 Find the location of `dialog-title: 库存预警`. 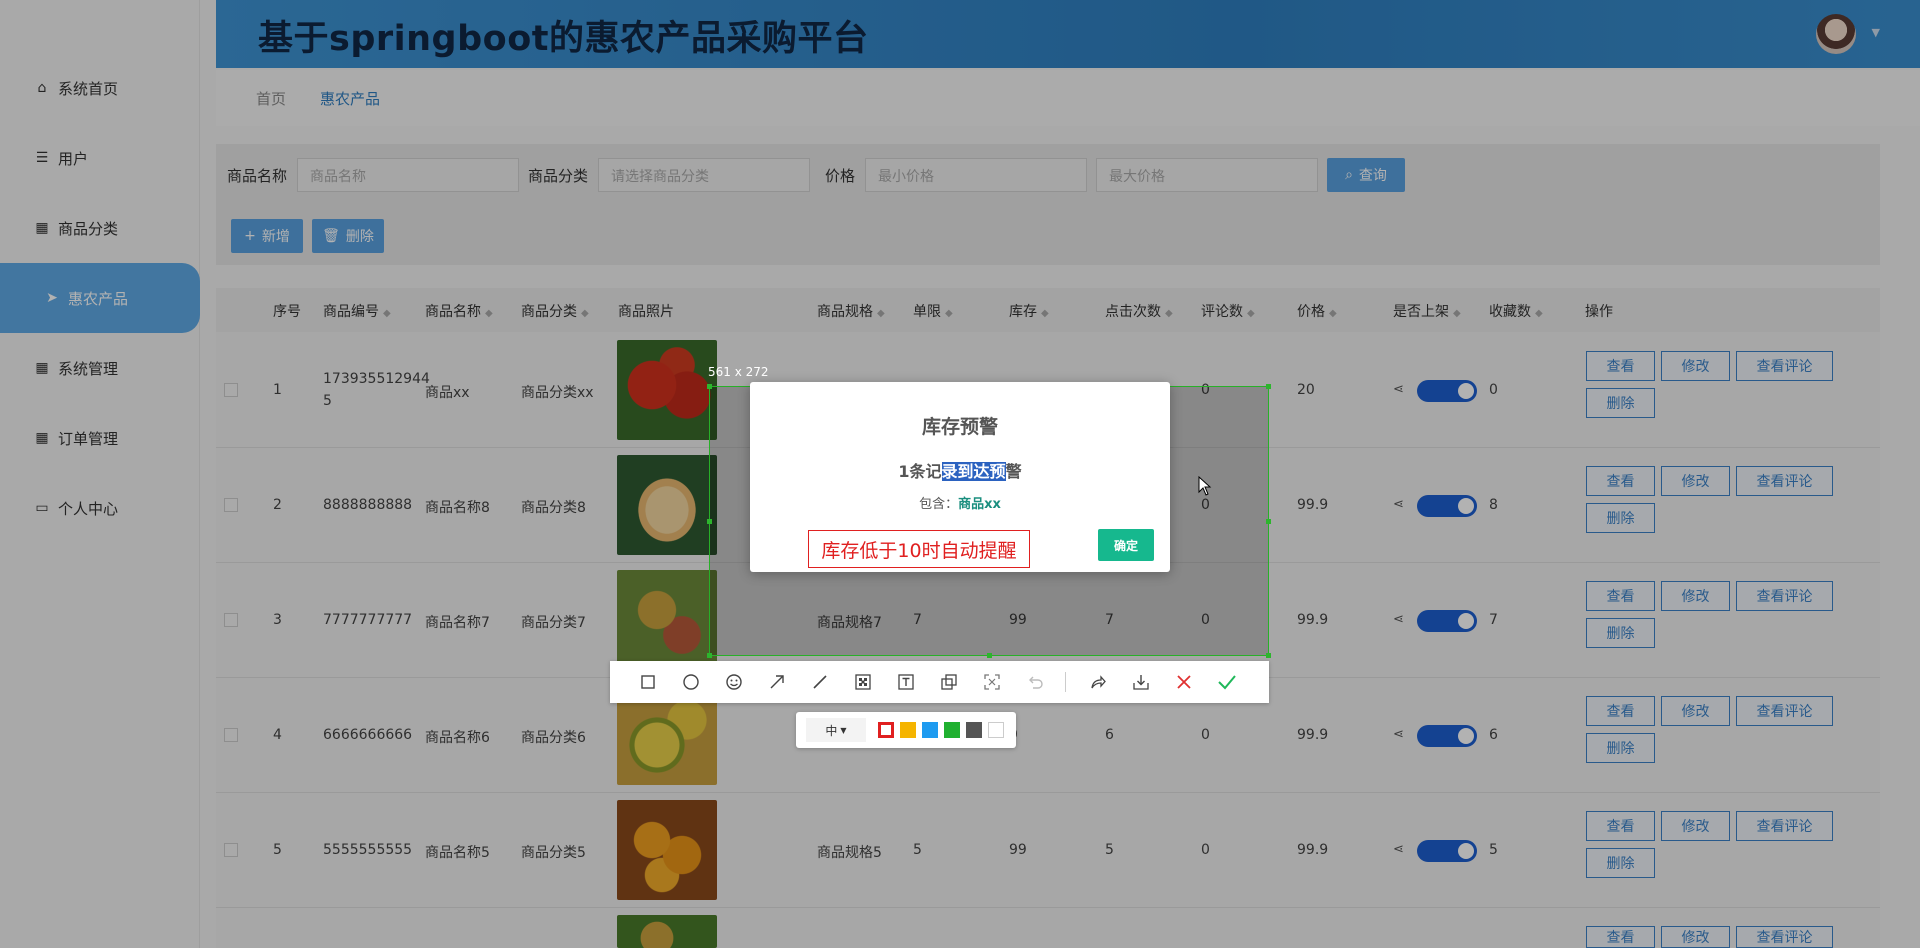

dialog-title: 库存预警 is located at coordinates (959, 427).